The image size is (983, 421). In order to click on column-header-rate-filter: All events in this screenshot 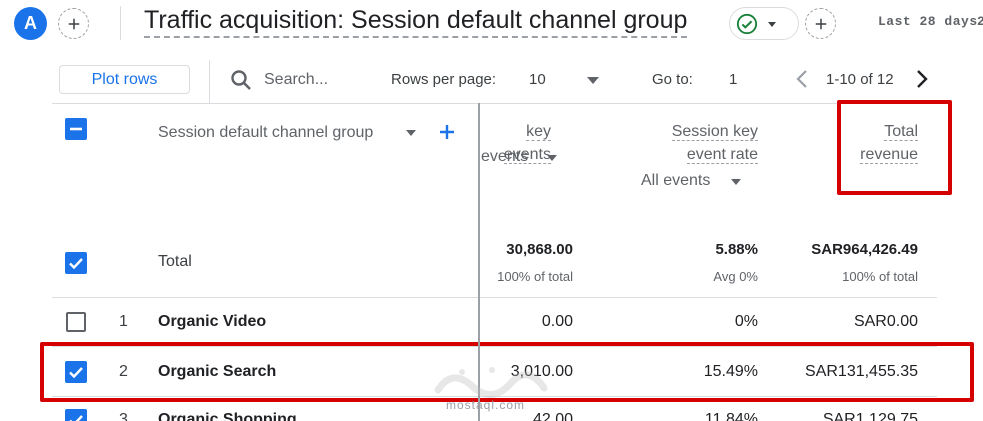, I will do `click(675, 181)`.